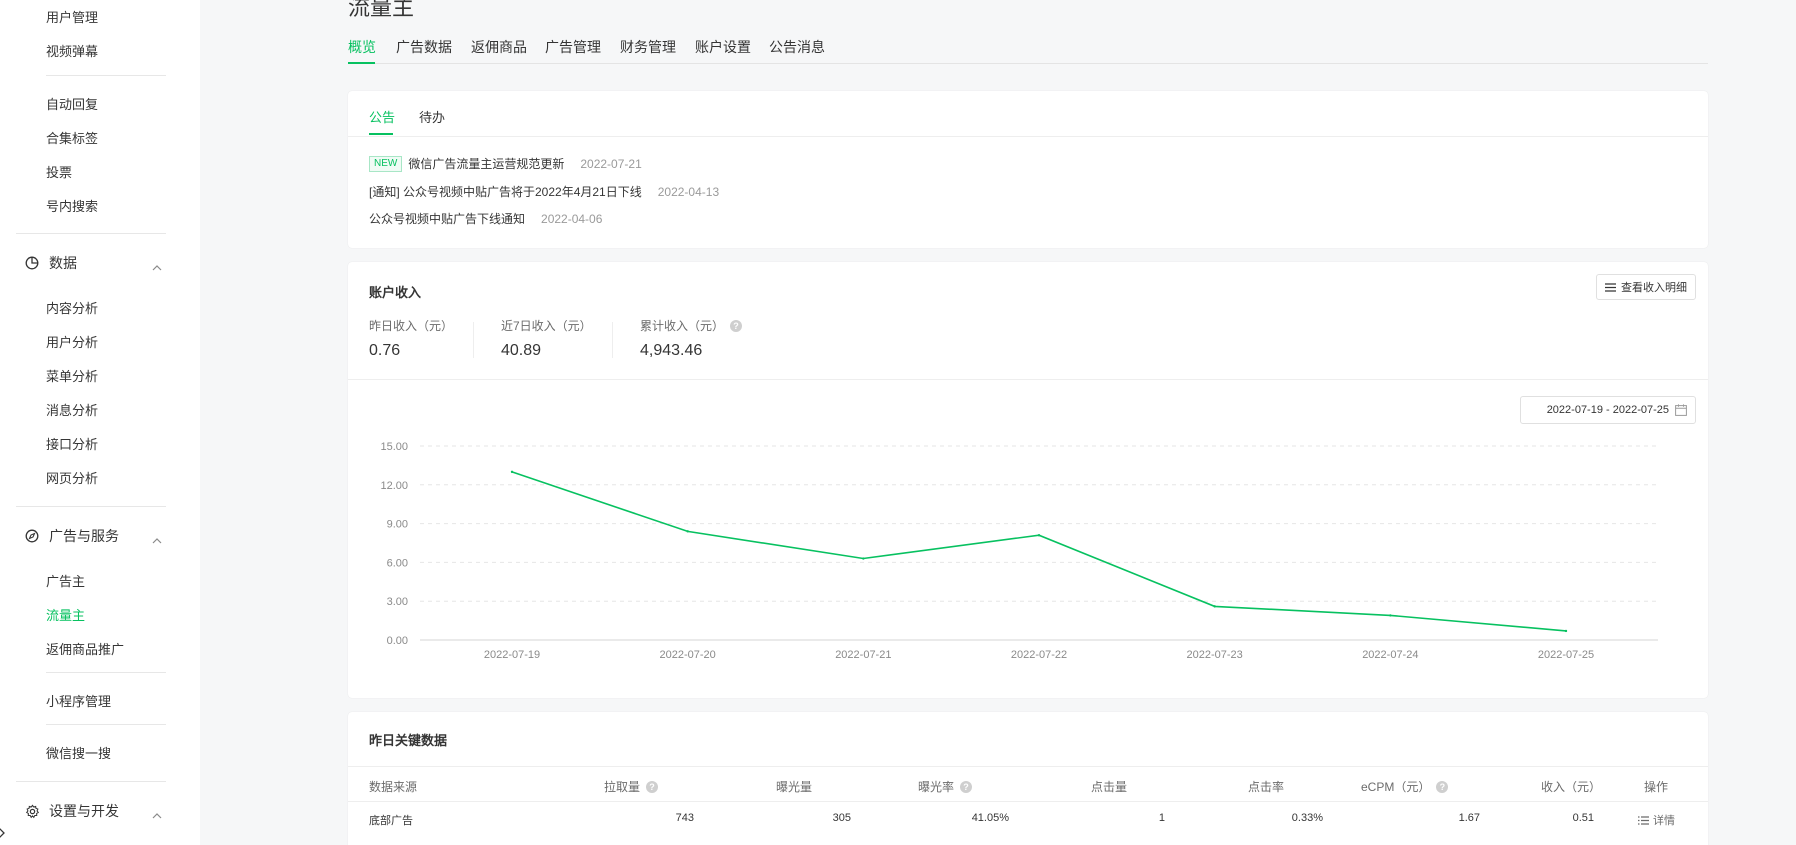 This screenshot has width=1796, height=845. I want to click on sidebar-item-video-danmaku: 视频弹幕, so click(72, 50).